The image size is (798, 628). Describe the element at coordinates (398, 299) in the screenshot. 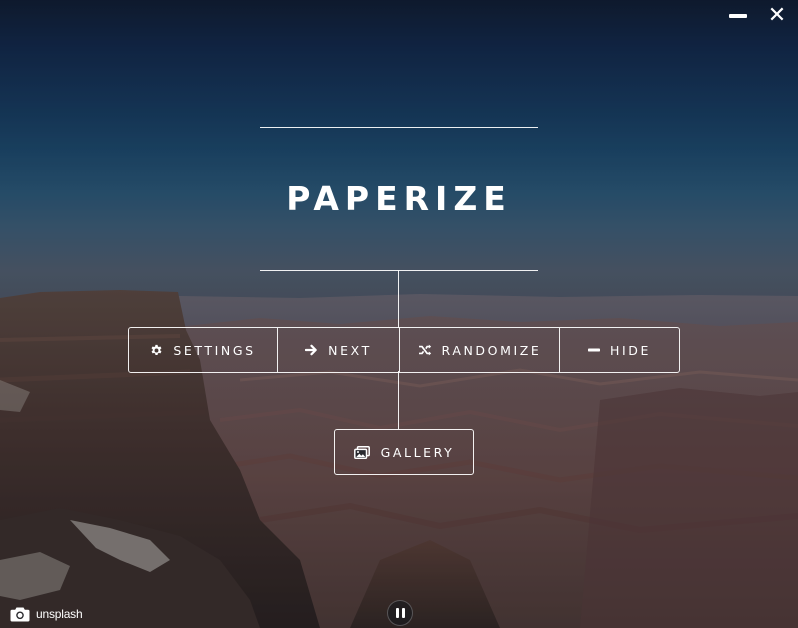

I see `connector-line-top` at that location.